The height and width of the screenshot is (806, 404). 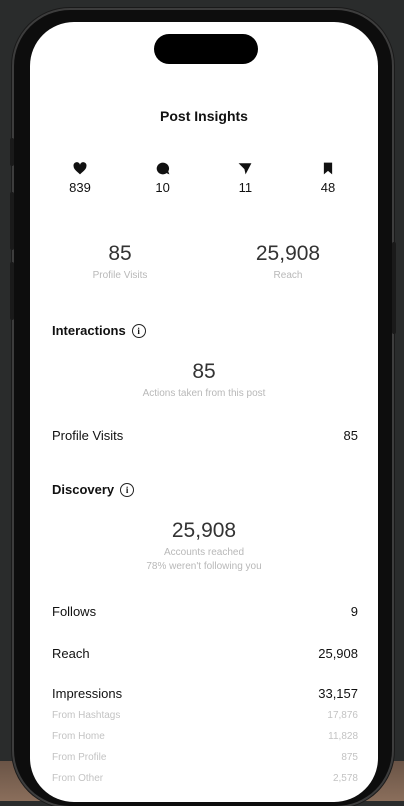 What do you see at coordinates (79, 757) in the screenshot?
I see `row-label: From Profile` at bounding box center [79, 757].